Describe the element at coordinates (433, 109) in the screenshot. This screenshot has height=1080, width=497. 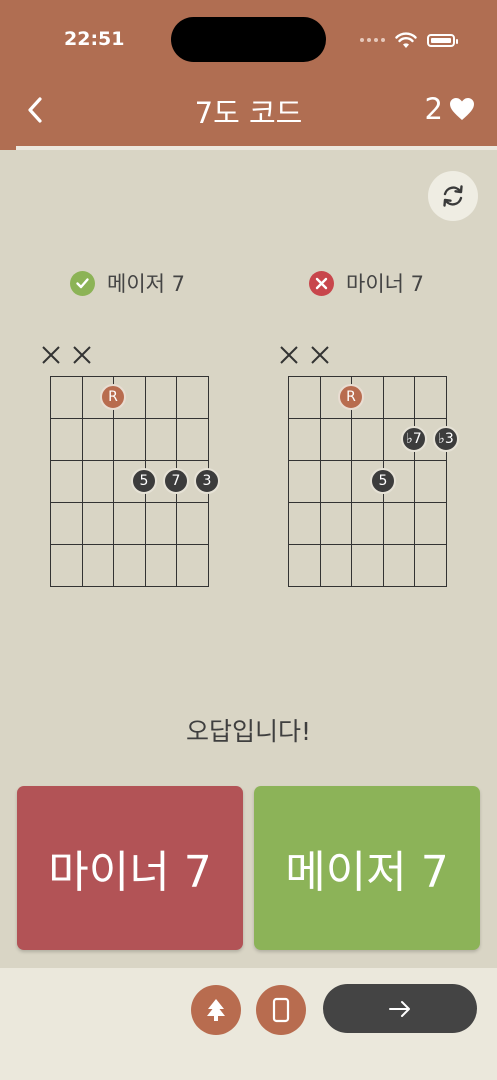
I see `hearts-count: 2` at that location.